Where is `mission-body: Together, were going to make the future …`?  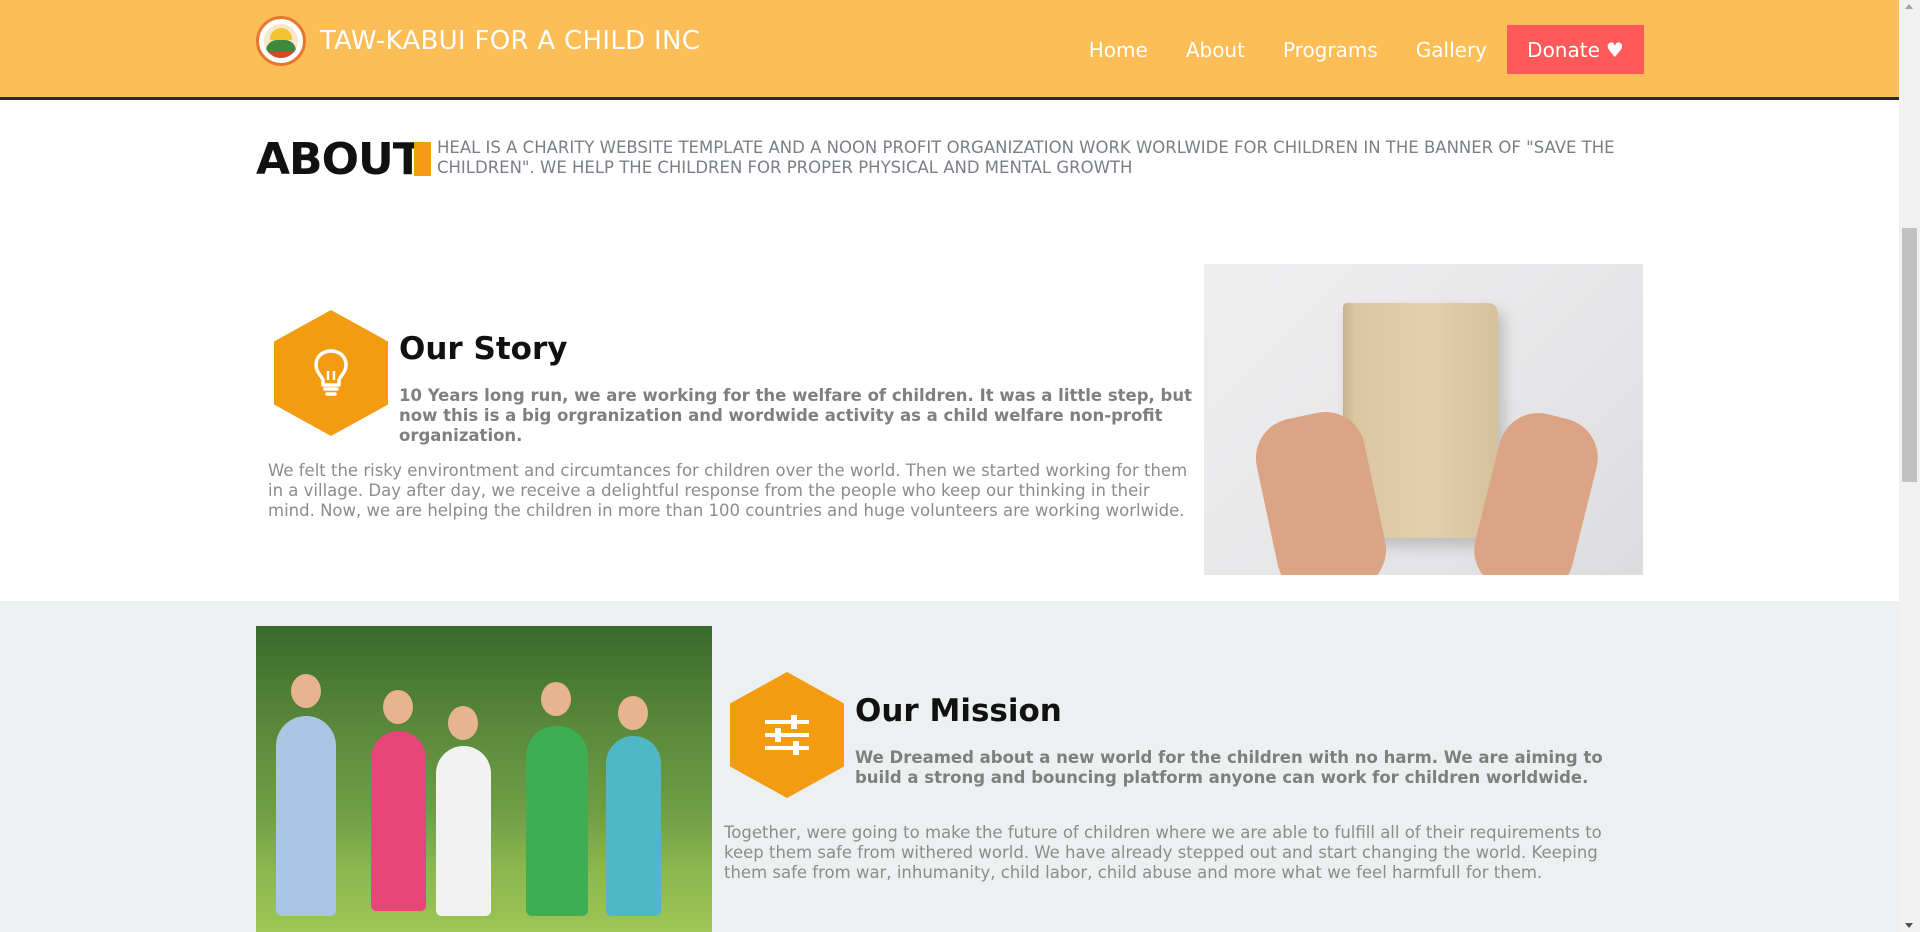
mission-body: Together, were going to make the future … is located at coordinates (1163, 852).